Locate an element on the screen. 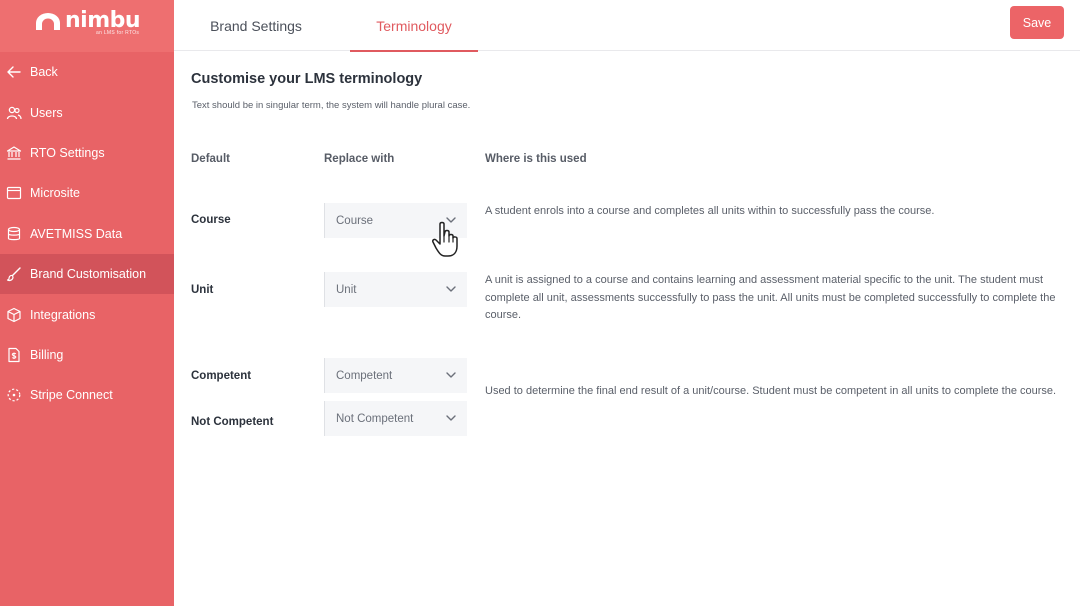 This screenshot has height=606, width=1080. logo-bar: nimbu an LMS for RTOs is located at coordinates (87, 26).